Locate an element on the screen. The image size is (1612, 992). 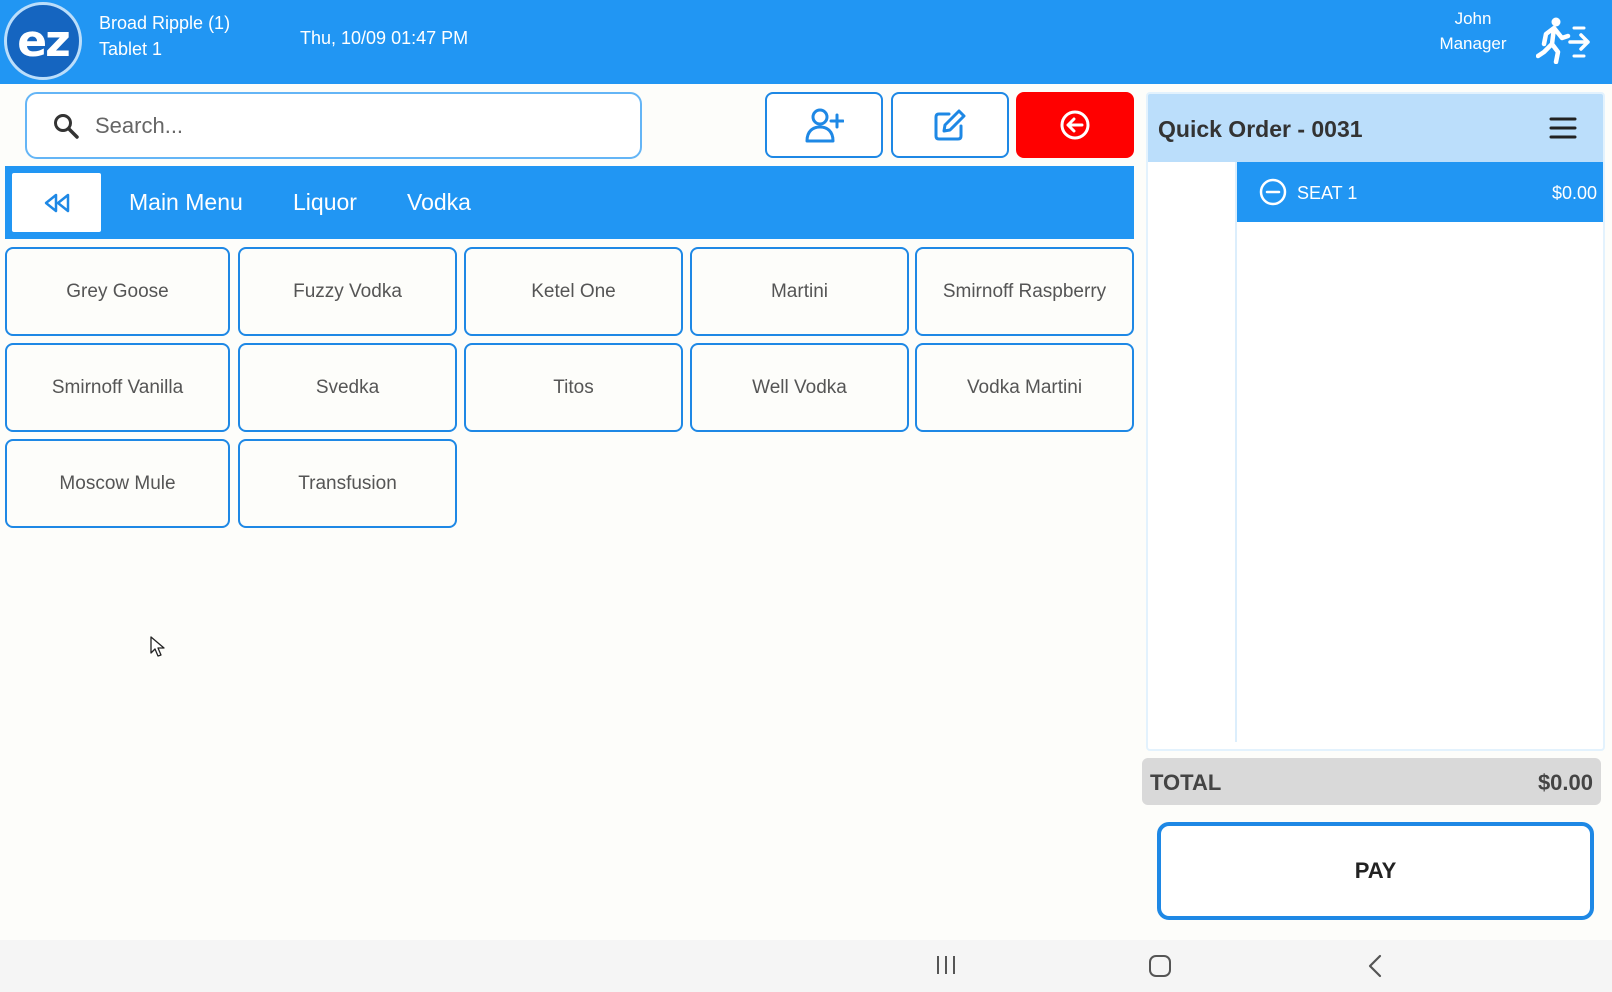
pay-button: PAY is located at coordinates (1375, 871).